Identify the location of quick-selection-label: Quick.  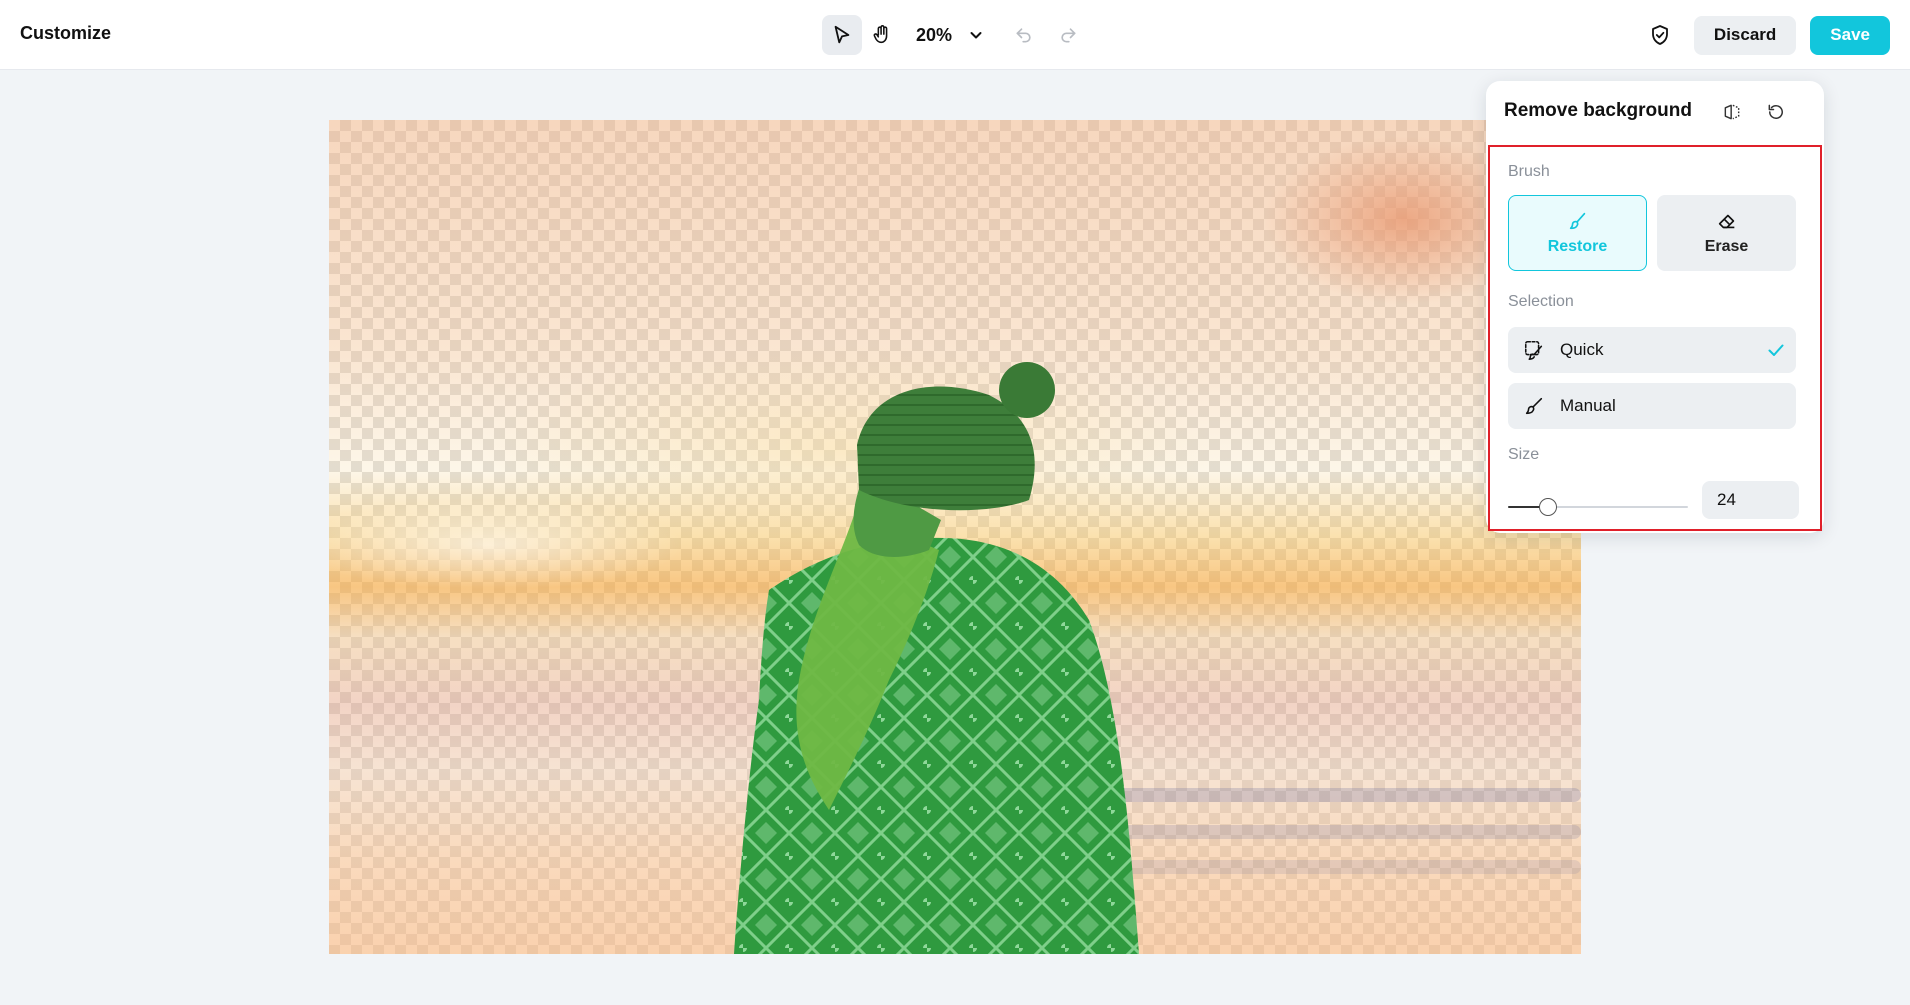
(1582, 349).